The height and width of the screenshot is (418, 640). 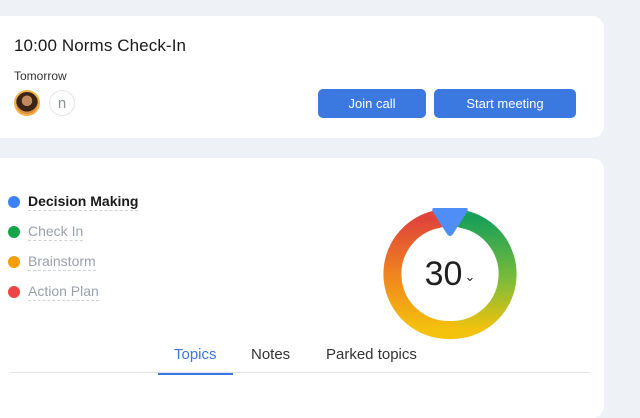 I want to click on agenda-item-action-plan: Action Plan, so click(x=73, y=292).